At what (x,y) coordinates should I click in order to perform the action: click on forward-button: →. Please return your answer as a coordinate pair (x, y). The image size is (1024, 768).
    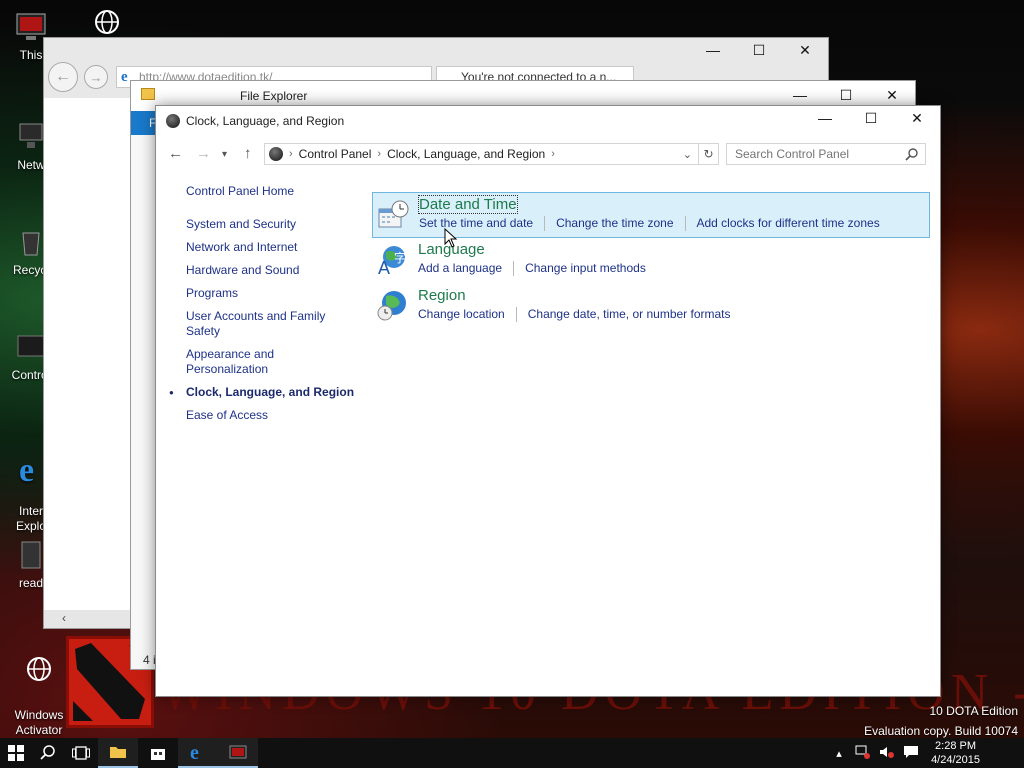
    Looking at the image, I should click on (96, 77).